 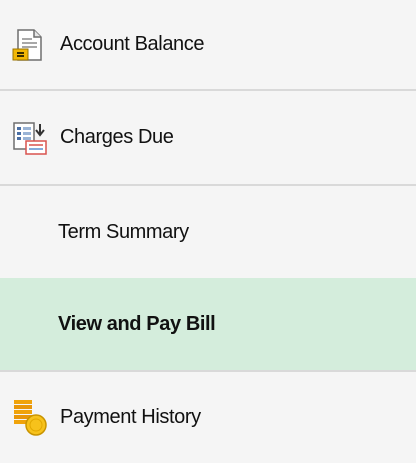 I want to click on calculator-list-icon, so click(x=29, y=137).